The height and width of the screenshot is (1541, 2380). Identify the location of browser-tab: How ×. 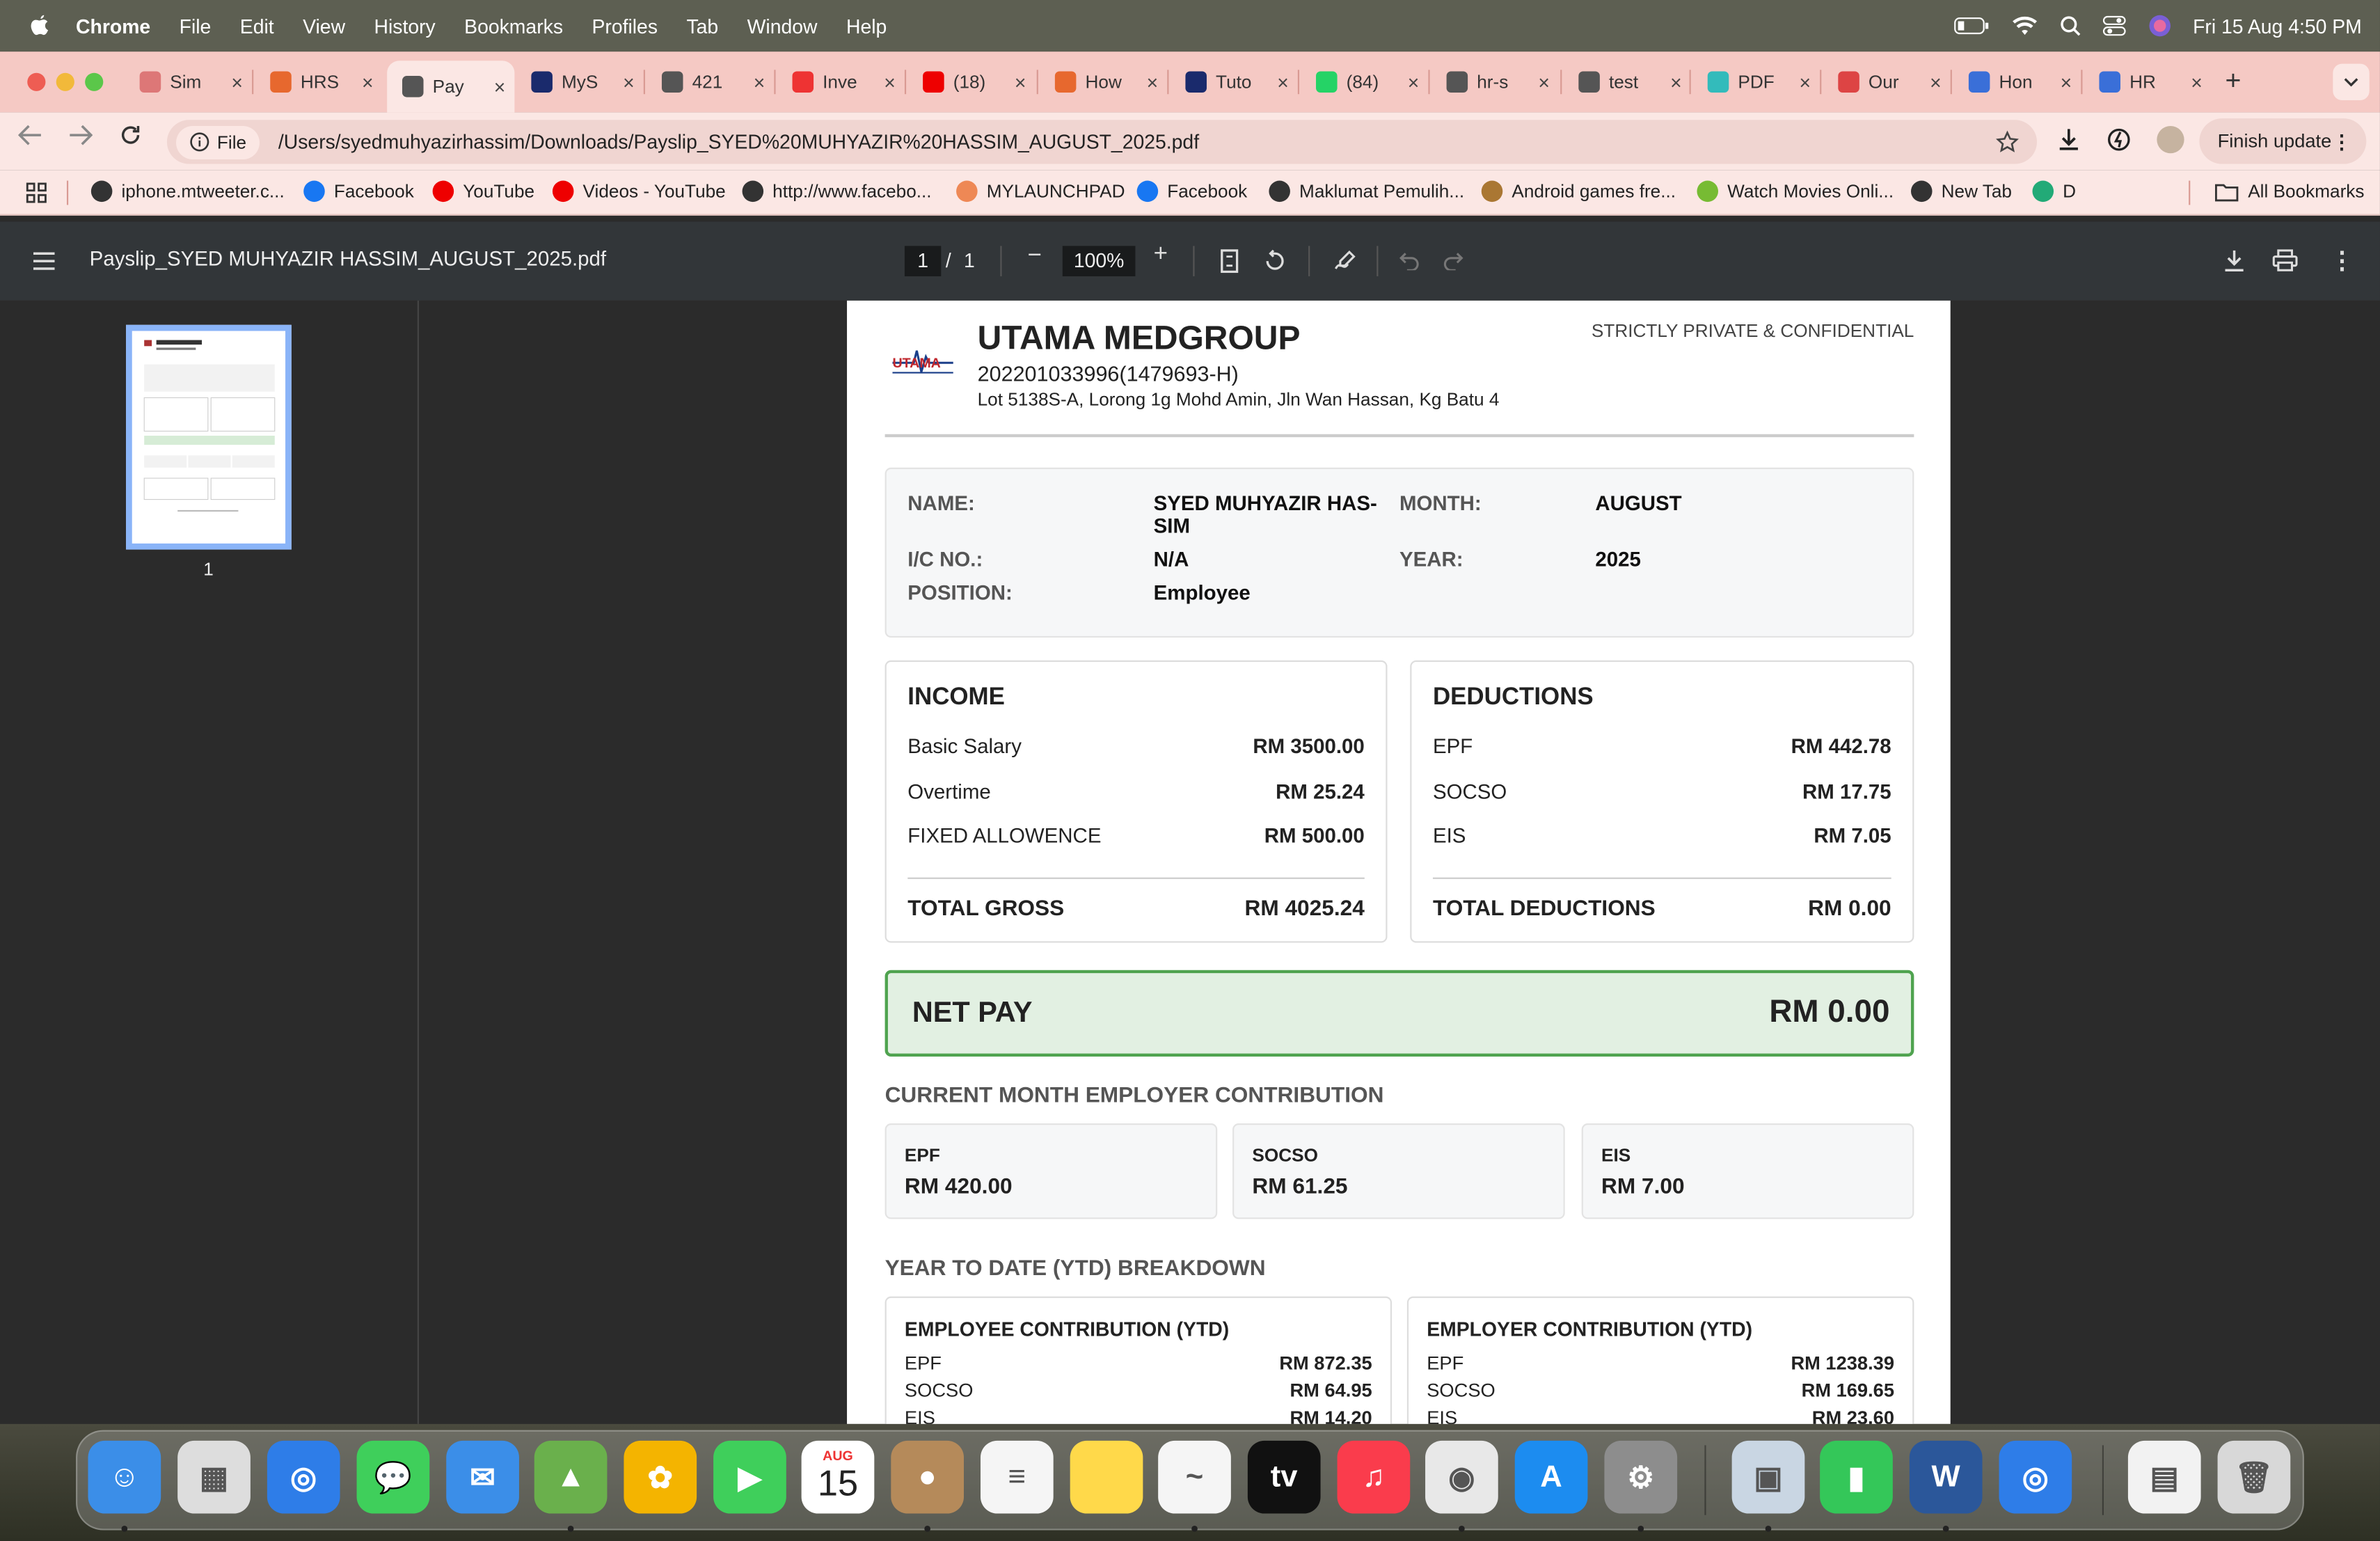
(1103, 82).